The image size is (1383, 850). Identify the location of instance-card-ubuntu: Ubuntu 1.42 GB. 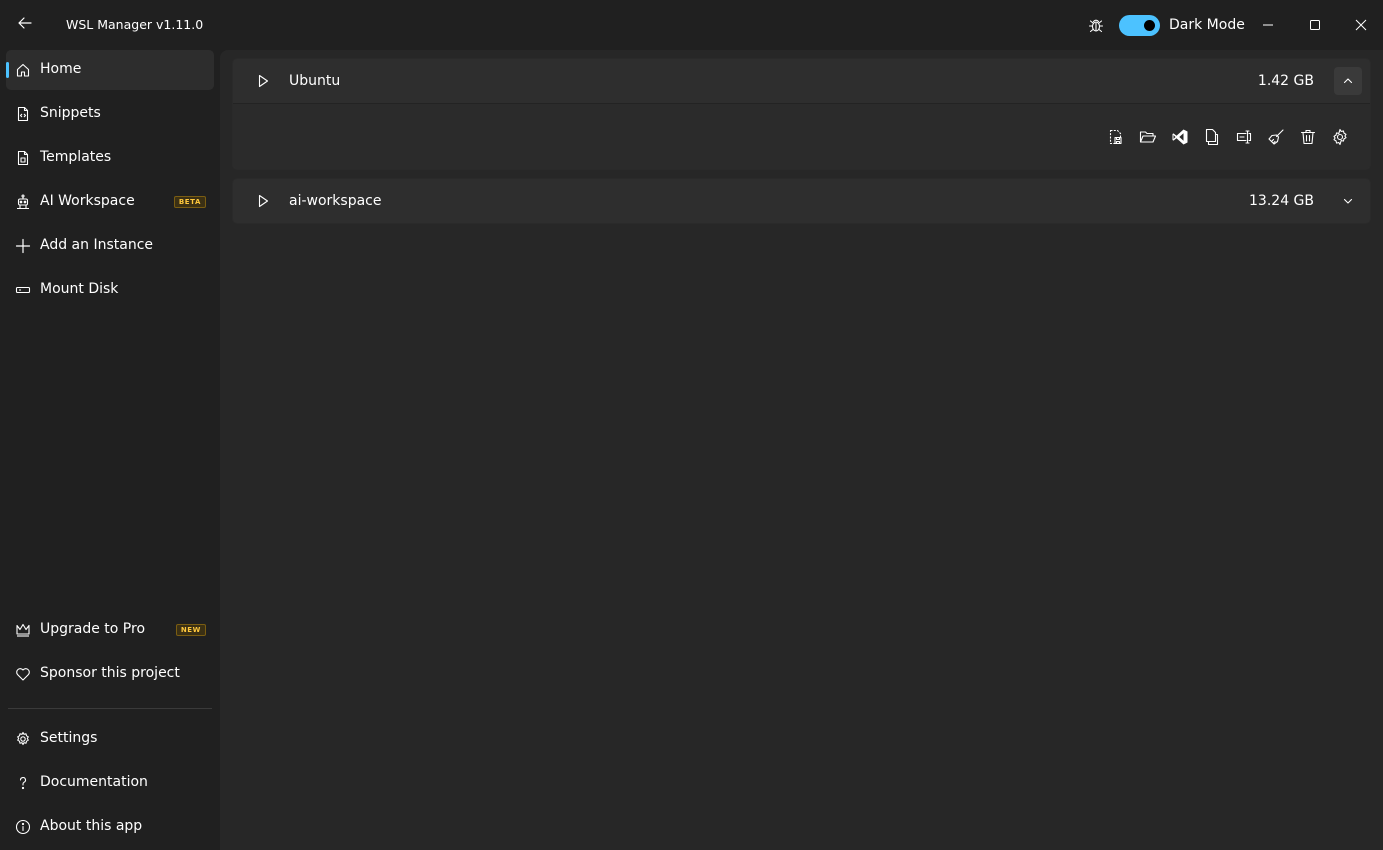
(801, 114).